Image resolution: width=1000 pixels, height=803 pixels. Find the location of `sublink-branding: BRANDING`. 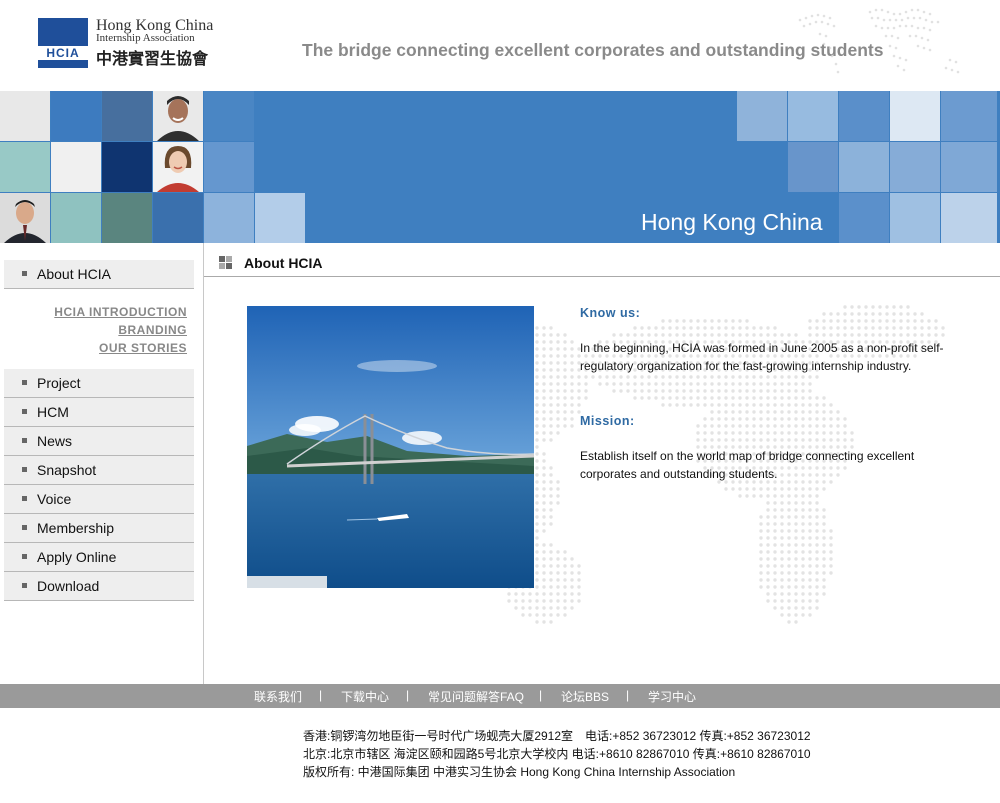

sublink-branding: BRANDING is located at coordinates (152, 330).